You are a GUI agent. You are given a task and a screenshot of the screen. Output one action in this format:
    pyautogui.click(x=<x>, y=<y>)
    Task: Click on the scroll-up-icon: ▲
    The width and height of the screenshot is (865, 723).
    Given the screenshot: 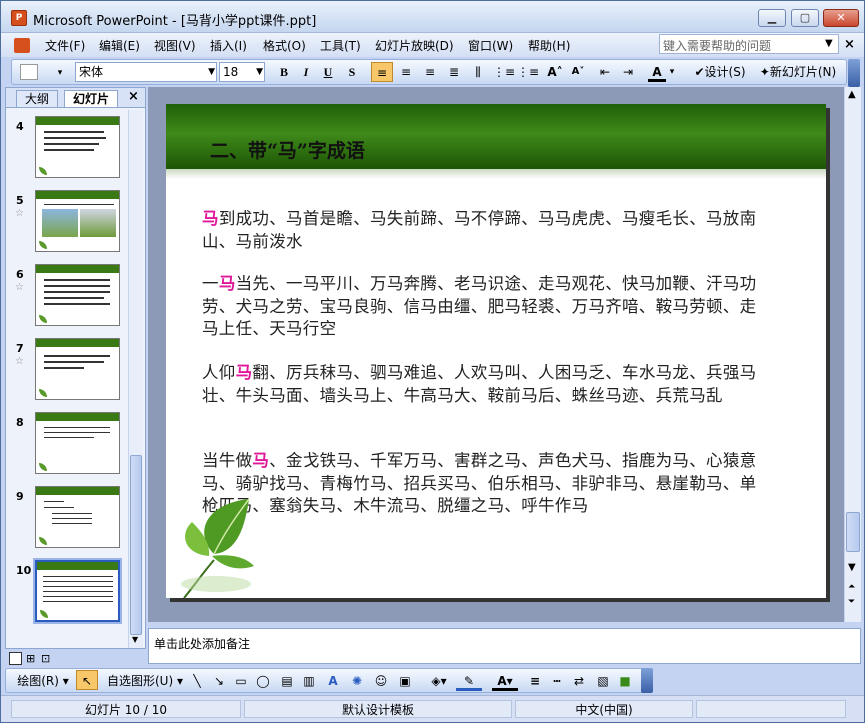 What is the action you would take?
    pyautogui.click(x=852, y=94)
    